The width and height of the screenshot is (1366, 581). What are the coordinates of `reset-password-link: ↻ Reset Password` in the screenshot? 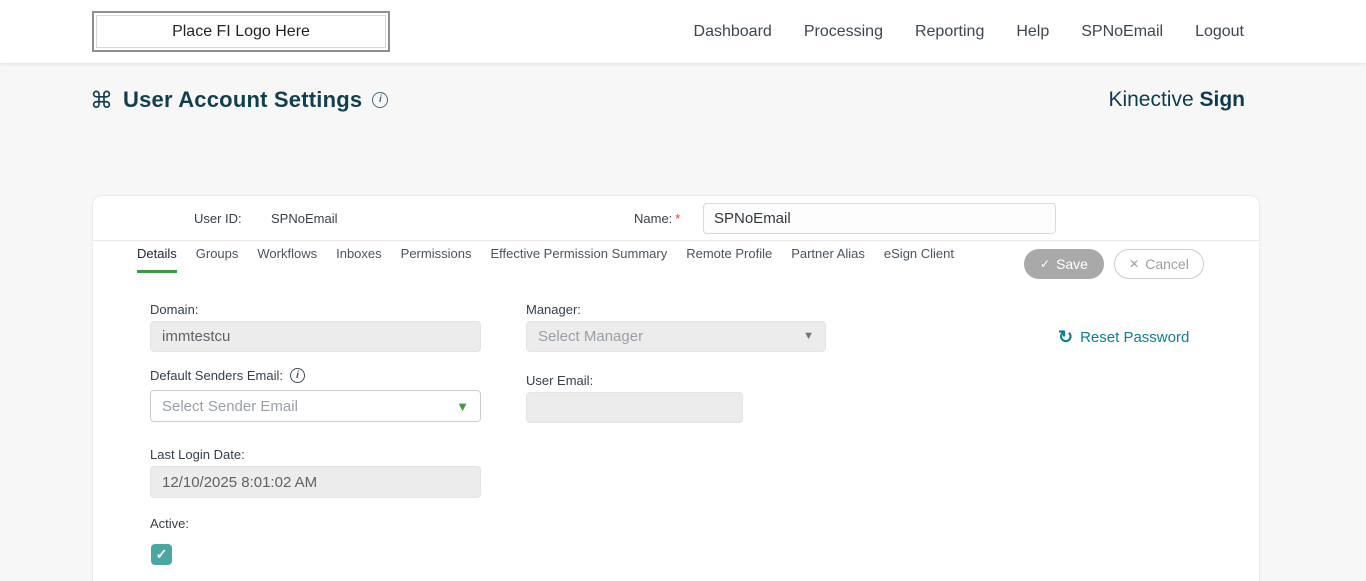 It's located at (1123, 337).